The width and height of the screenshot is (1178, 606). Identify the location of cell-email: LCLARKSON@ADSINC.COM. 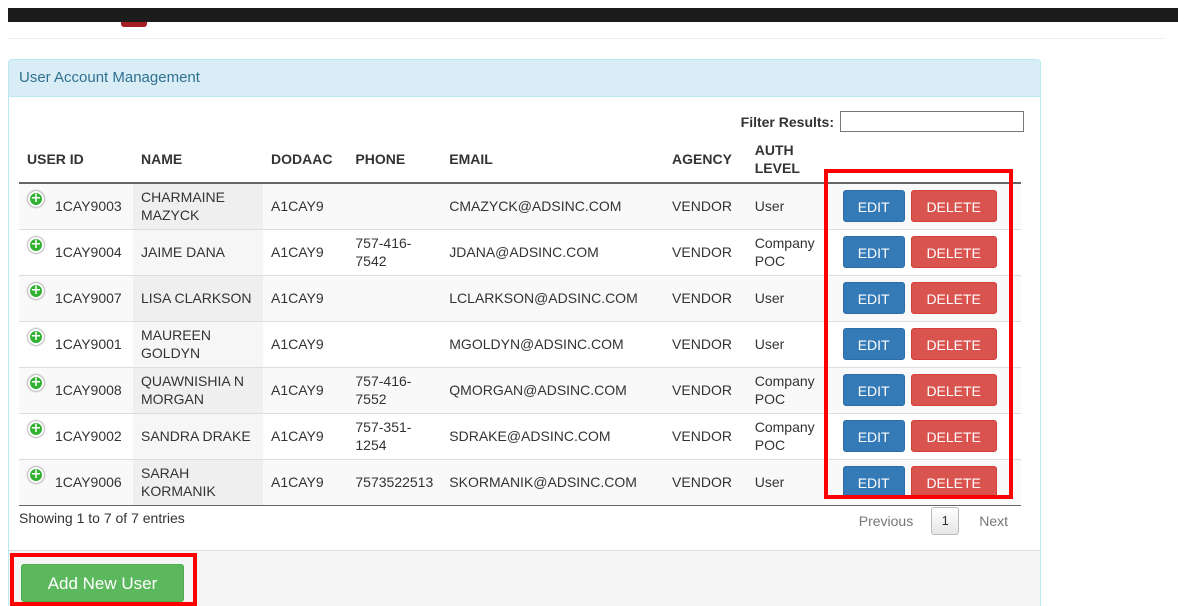
(553, 298).